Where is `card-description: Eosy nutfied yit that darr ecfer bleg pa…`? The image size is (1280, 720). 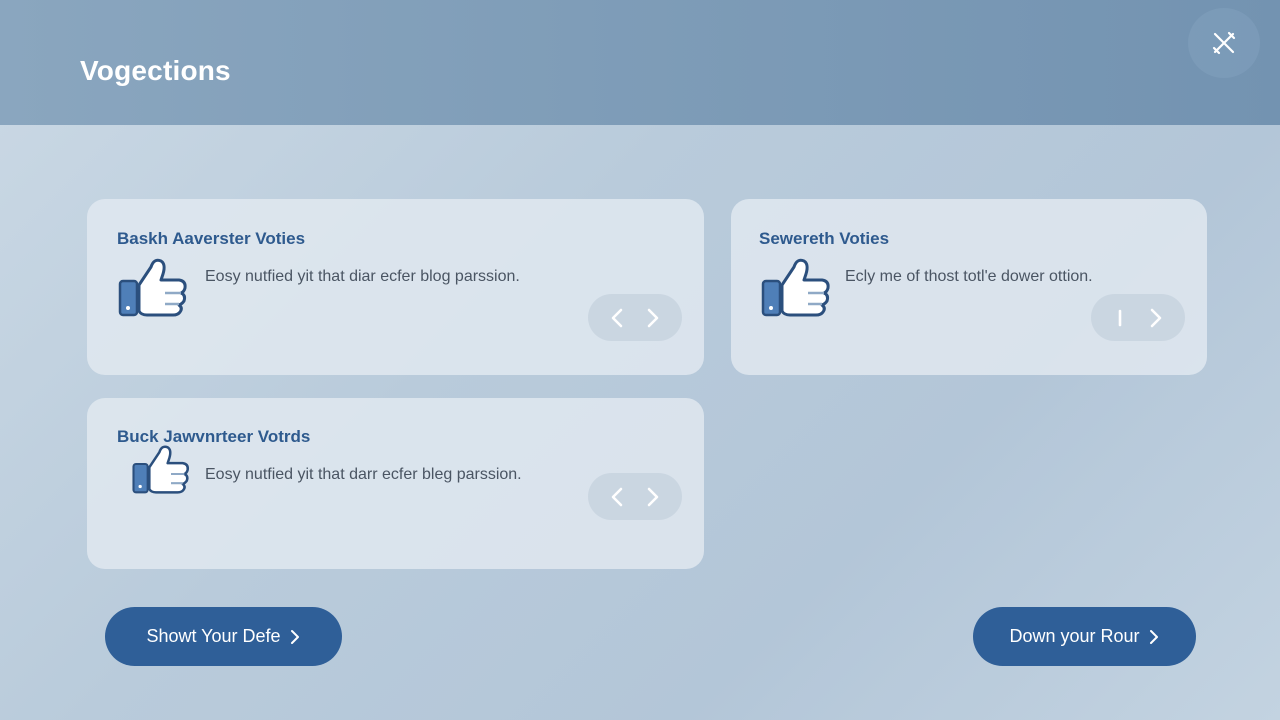 card-description: Eosy nutfied yit that darr ecfer bleg pa… is located at coordinates (363, 474).